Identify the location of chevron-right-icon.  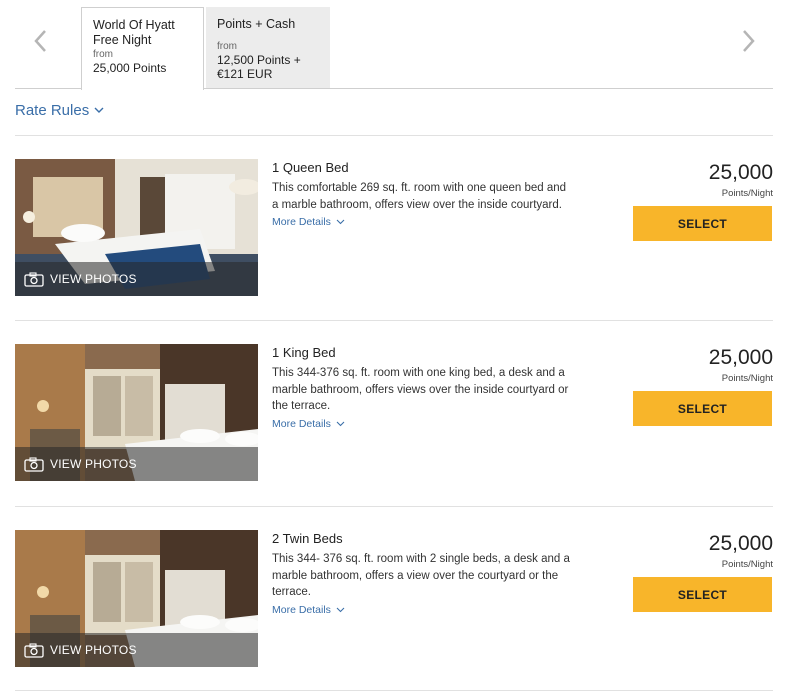
(749, 41).